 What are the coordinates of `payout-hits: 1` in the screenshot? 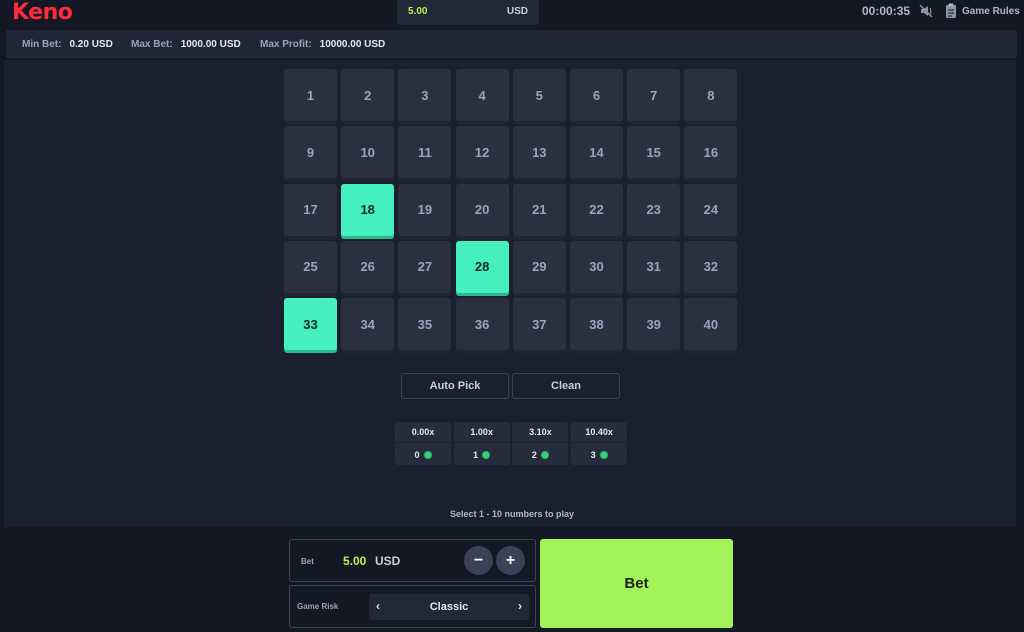 It's located at (482, 454).